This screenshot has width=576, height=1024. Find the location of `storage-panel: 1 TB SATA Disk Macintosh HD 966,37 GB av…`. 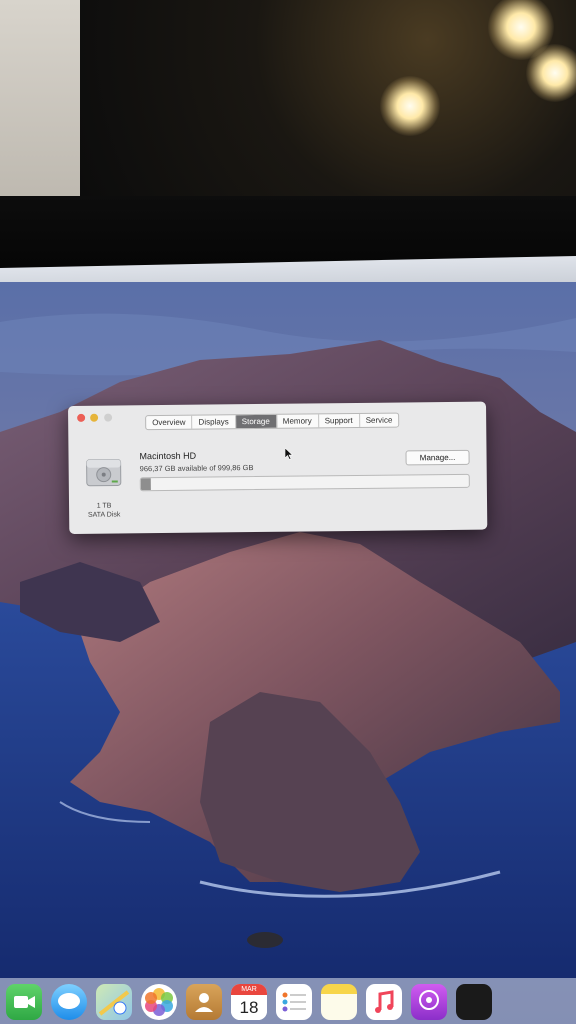

storage-panel: 1 TB SATA Disk Macintosh HD 966,37 GB av… is located at coordinates (277, 482).